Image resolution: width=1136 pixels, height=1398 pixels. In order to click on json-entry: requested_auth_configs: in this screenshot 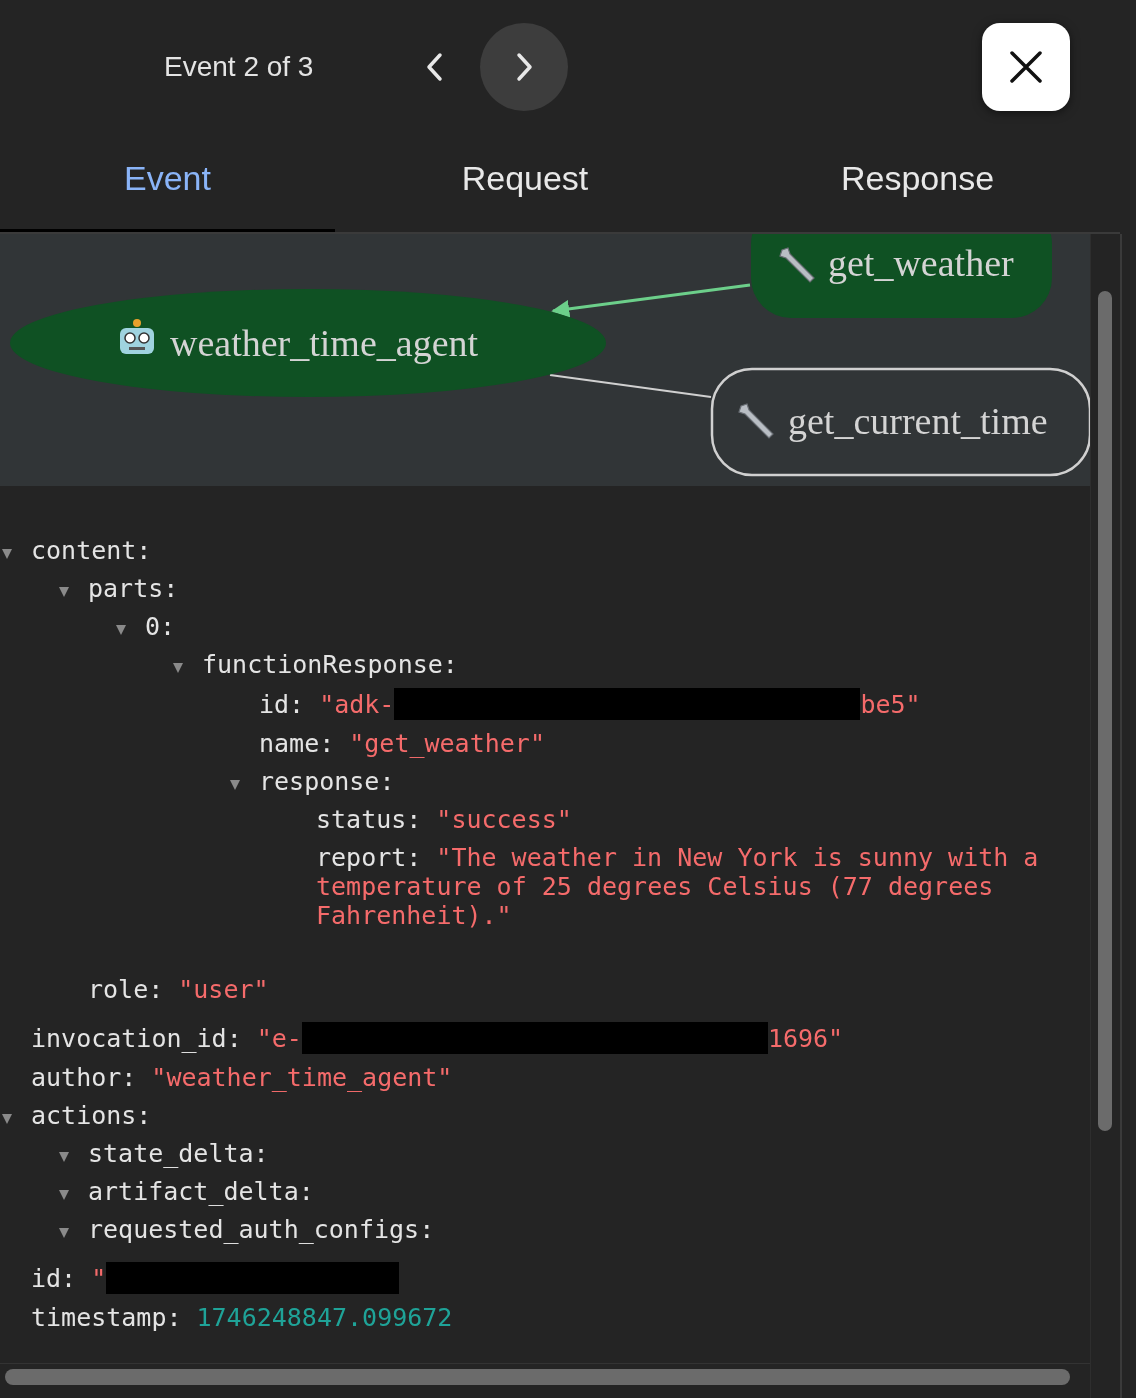, I will do `click(262, 1230)`.